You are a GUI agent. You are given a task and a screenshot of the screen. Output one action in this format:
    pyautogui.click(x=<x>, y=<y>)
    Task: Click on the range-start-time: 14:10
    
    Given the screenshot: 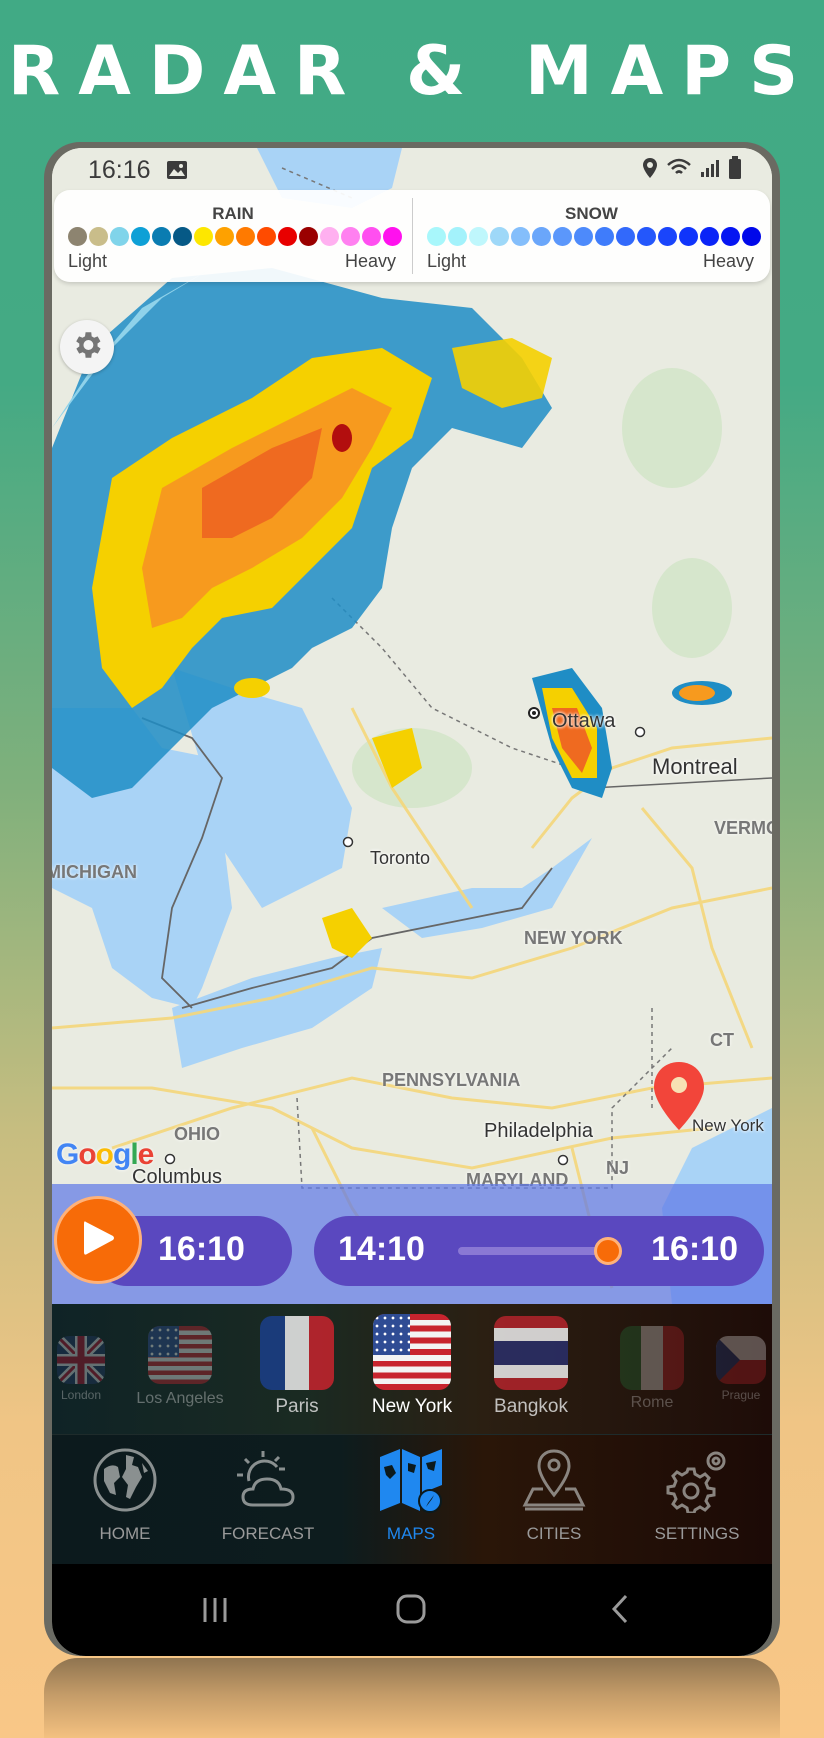 What is the action you would take?
    pyautogui.click(x=381, y=1249)
    